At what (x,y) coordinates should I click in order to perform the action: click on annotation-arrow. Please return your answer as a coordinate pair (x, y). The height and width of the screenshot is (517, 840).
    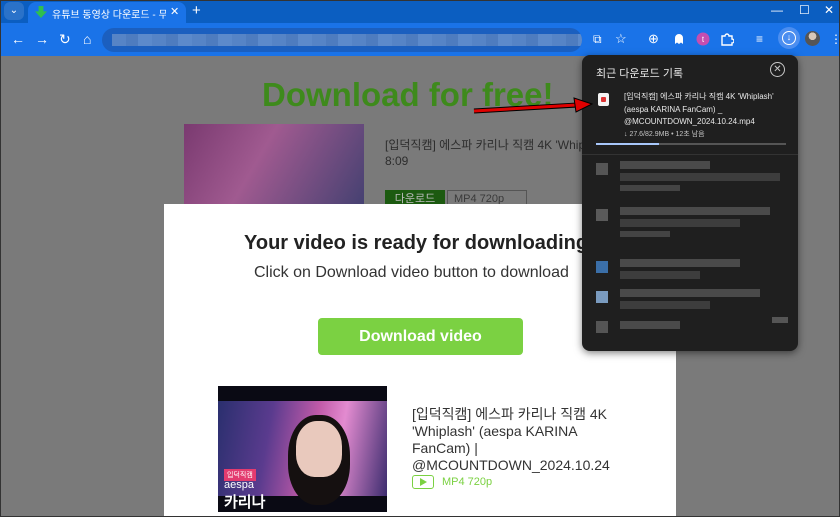
    Looking at the image, I should click on (533, 105).